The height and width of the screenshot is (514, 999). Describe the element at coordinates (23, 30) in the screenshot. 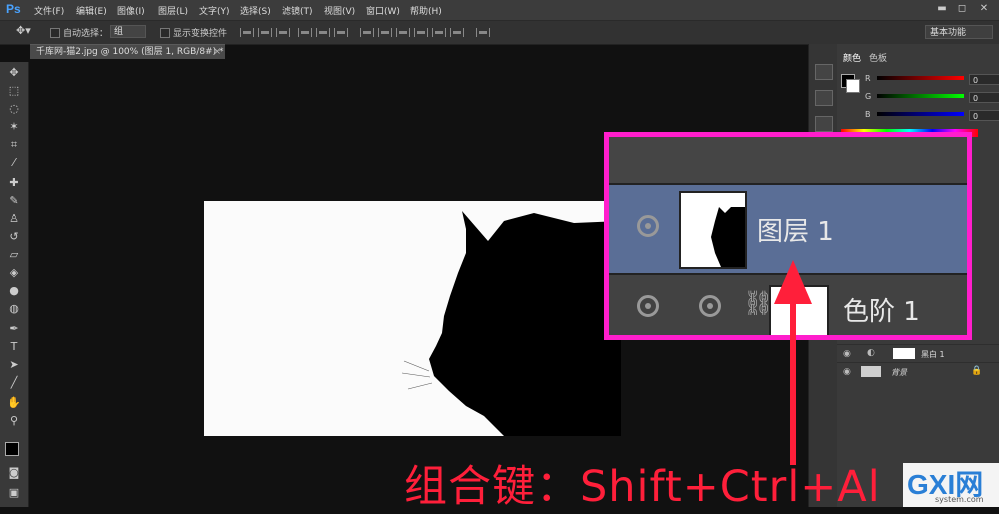

I see `move-tool-icon: ✥▾` at that location.